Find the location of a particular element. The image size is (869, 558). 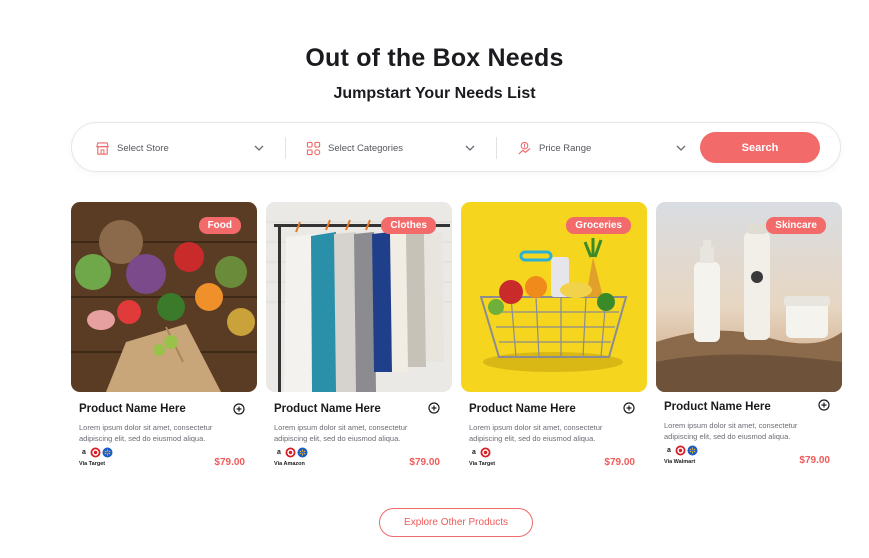

category-tag: Groceries is located at coordinates (598, 225).